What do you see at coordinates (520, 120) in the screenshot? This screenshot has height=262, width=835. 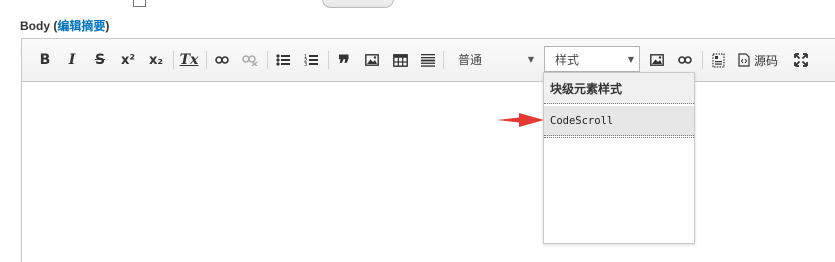 I see `red-arrow-annotation` at bounding box center [520, 120].